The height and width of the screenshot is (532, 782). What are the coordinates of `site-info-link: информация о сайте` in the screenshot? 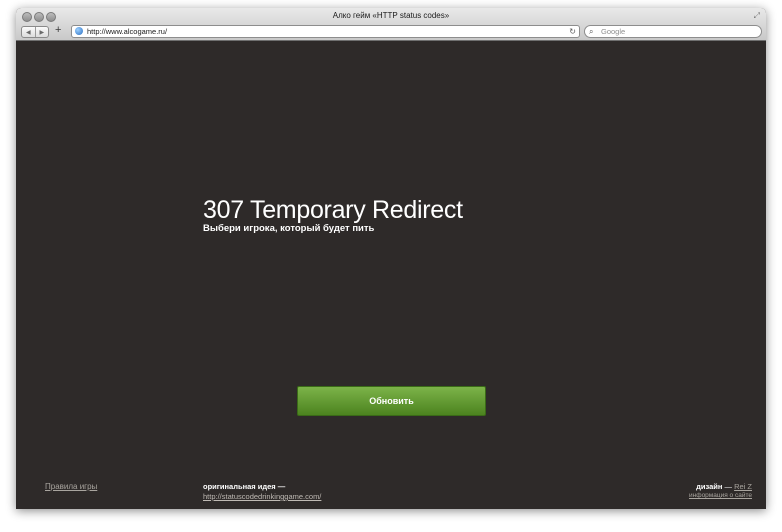 It's located at (720, 495).